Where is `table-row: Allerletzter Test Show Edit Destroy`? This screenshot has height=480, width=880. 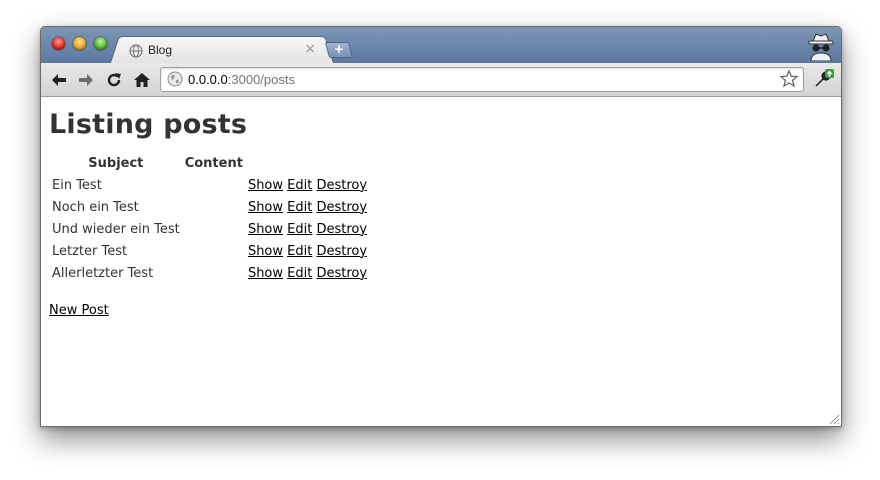
table-row: Allerletzter Test Show Edit Destroy is located at coordinates (209, 273).